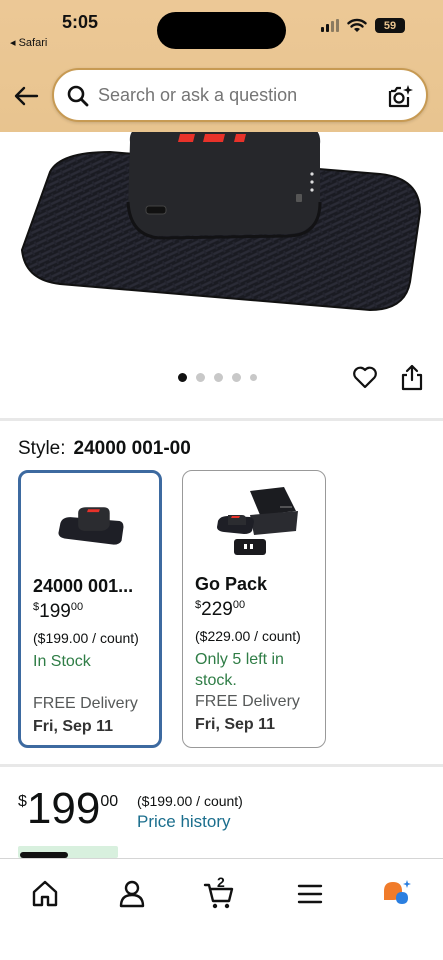 Image resolution: width=443 pixels, height=960 pixels. What do you see at coordinates (365, 377) in the screenshot?
I see `heart-icon` at bounding box center [365, 377].